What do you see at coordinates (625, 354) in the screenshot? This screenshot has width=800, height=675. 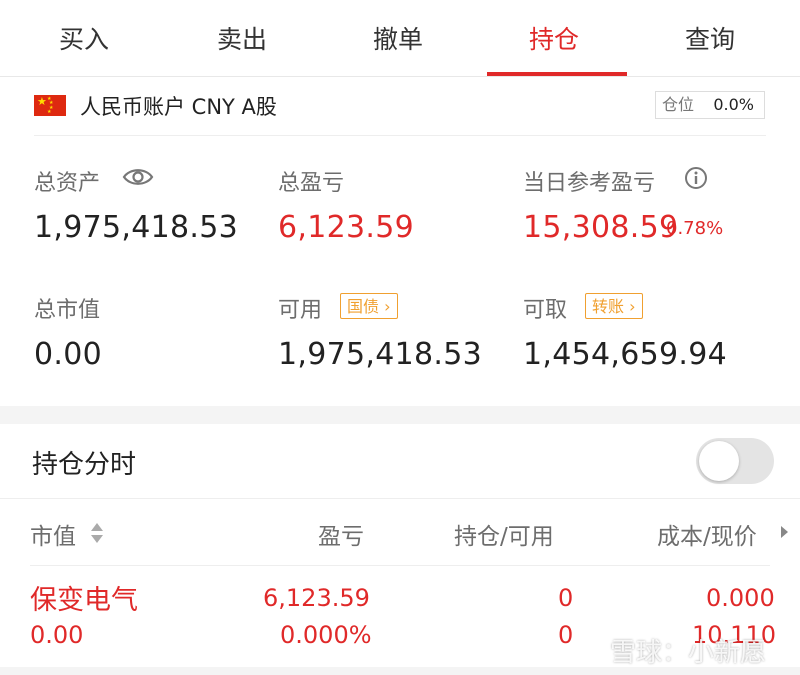 I see `withdrawable-value: 1,454,659.94` at bounding box center [625, 354].